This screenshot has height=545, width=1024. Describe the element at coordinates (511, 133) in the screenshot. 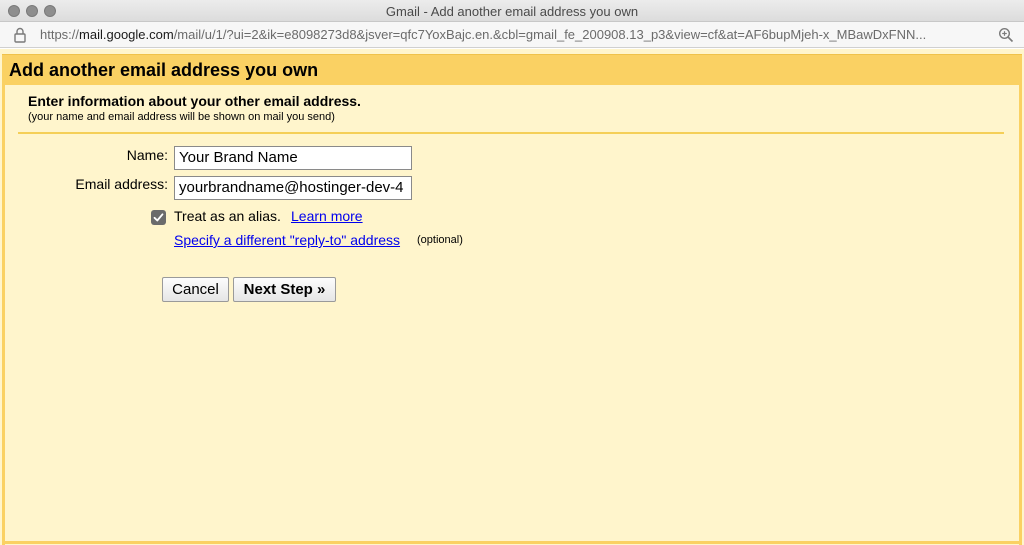

I see `section-divider` at that location.